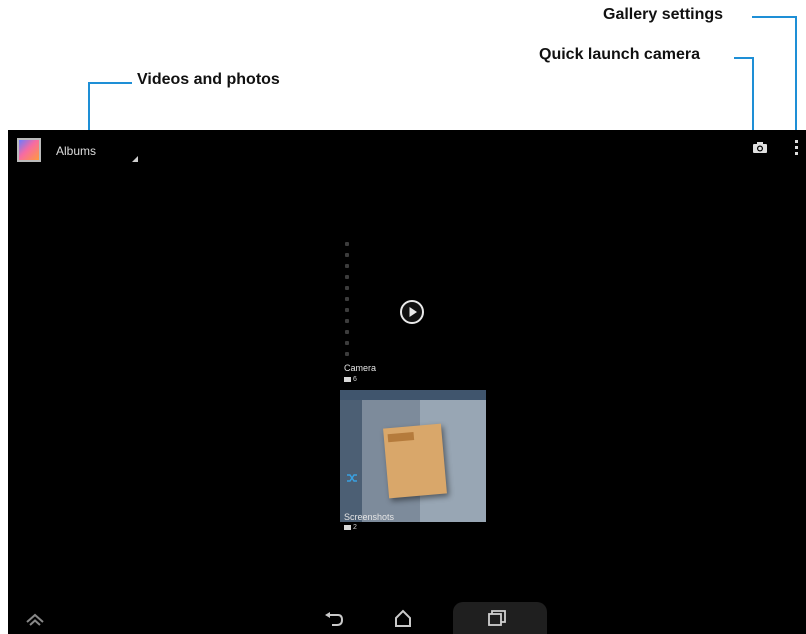 This screenshot has width=806, height=634. Describe the element at coordinates (619, 54) in the screenshot. I see `callout-quick-launch-camera: Quick launch camera` at that location.